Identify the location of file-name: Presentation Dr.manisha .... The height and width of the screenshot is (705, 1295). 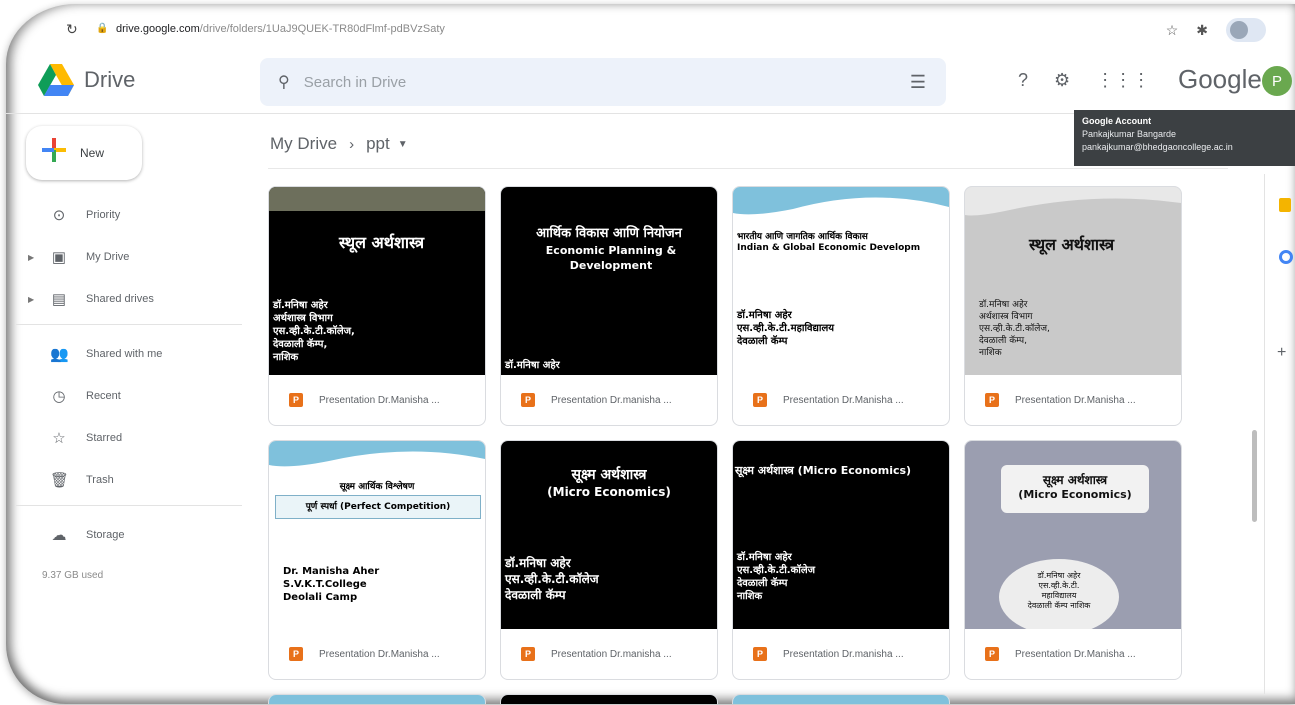
(611, 400).